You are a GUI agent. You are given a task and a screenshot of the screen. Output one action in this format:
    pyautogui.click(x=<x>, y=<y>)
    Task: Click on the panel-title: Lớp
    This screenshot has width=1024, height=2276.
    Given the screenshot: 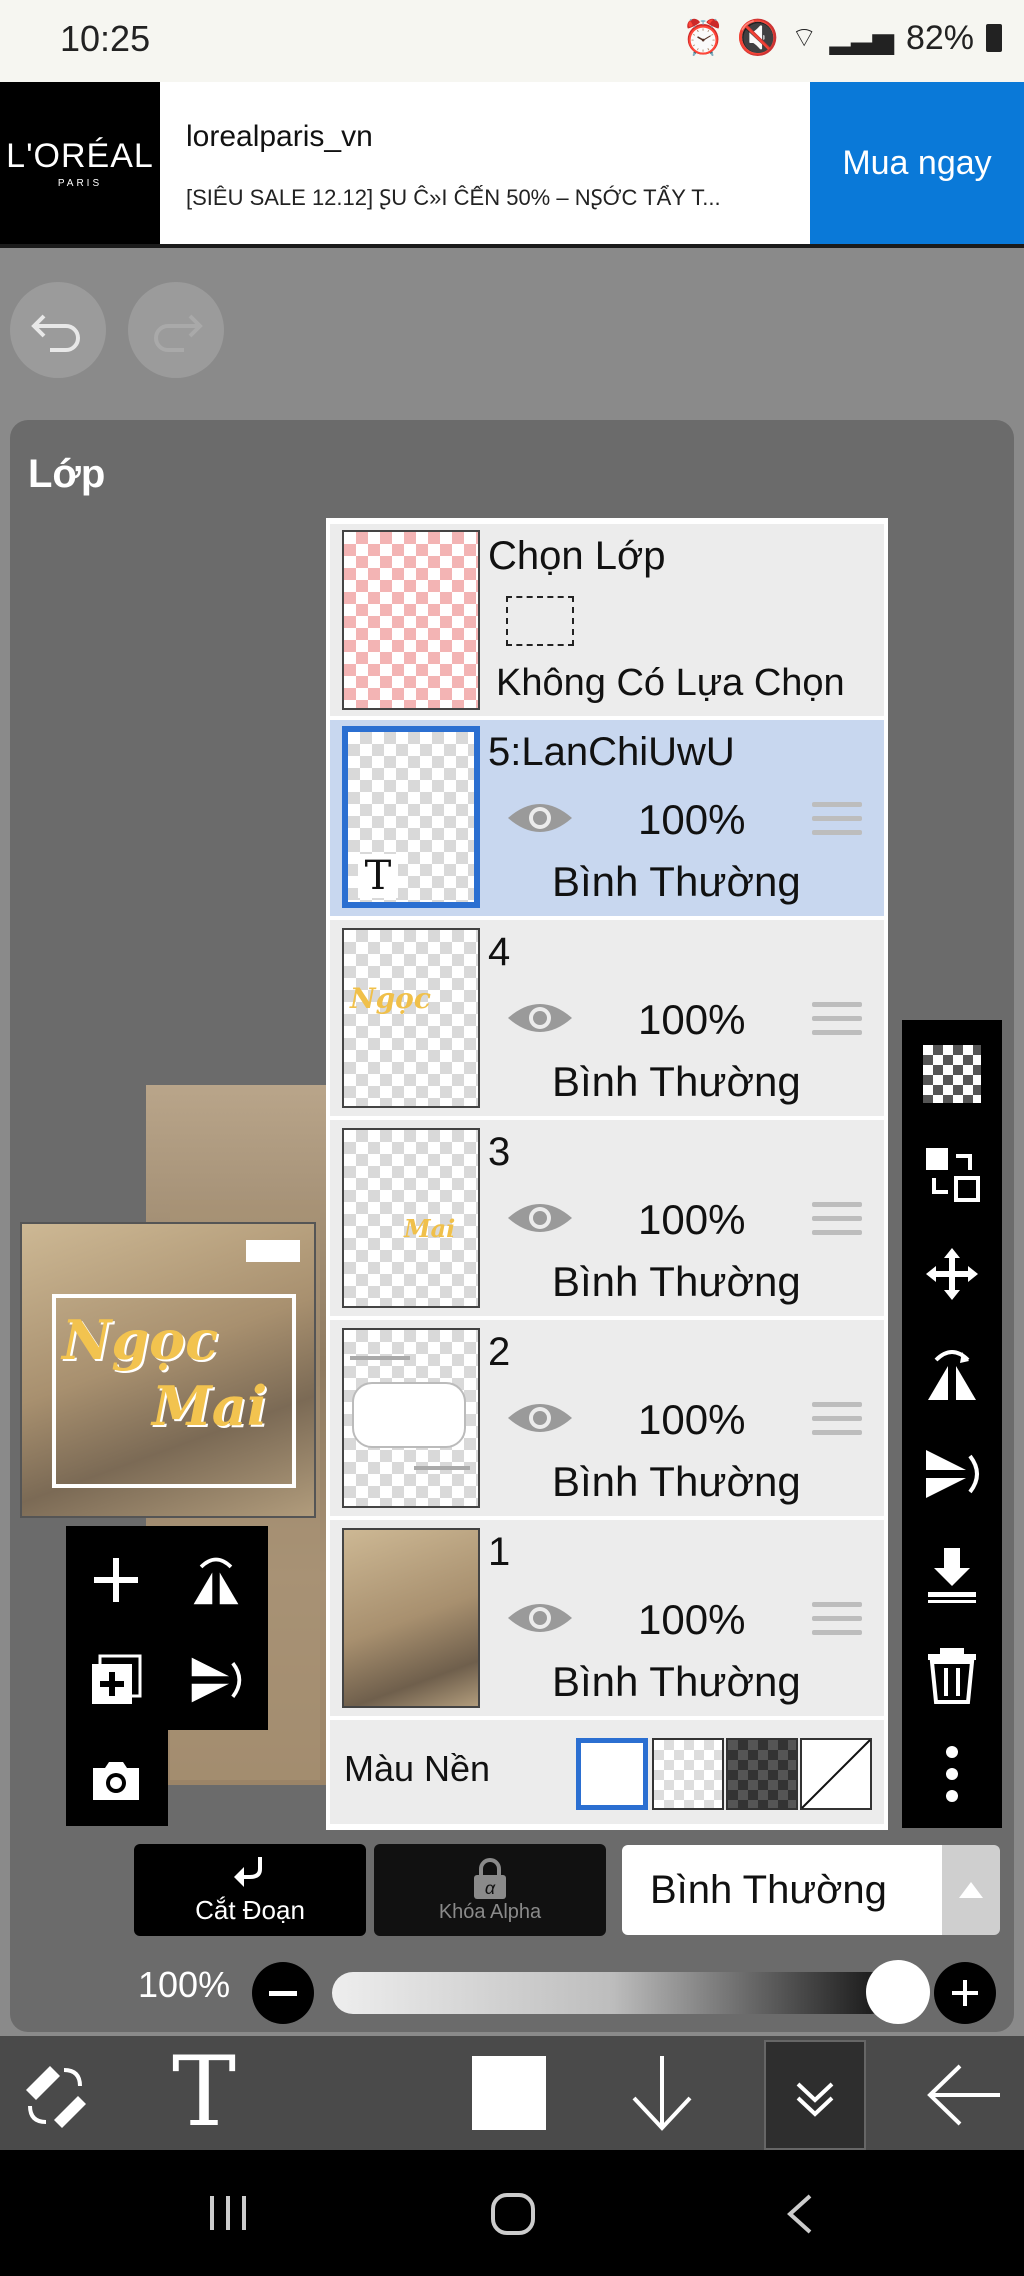 What is the action you would take?
    pyautogui.click(x=67, y=474)
    